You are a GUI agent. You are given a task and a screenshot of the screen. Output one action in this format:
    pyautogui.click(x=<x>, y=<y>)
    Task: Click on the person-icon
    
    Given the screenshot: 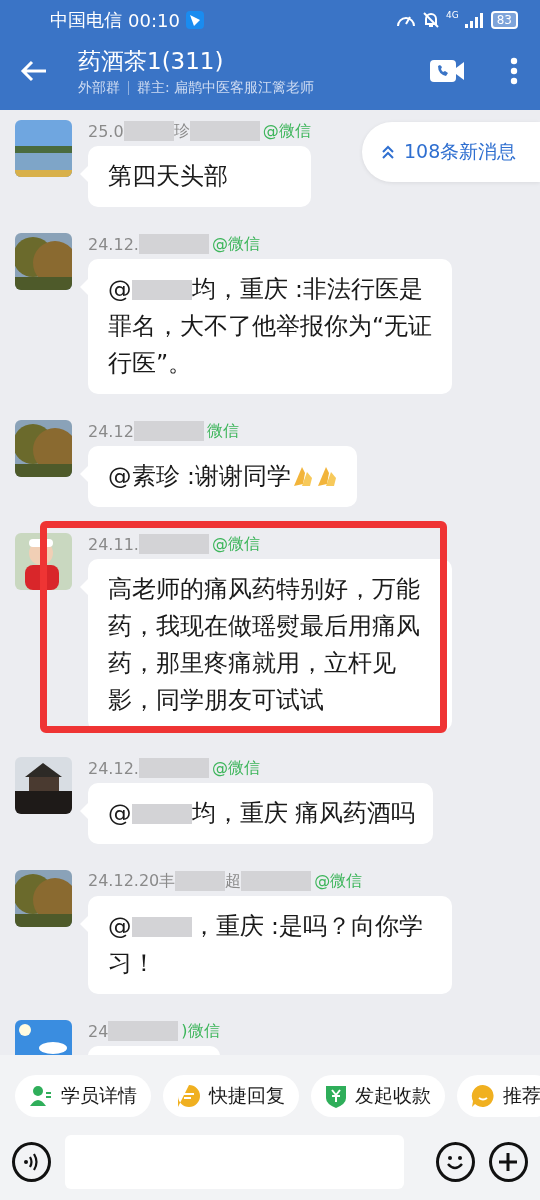 What is the action you would take?
    pyautogui.click(x=41, y=1096)
    